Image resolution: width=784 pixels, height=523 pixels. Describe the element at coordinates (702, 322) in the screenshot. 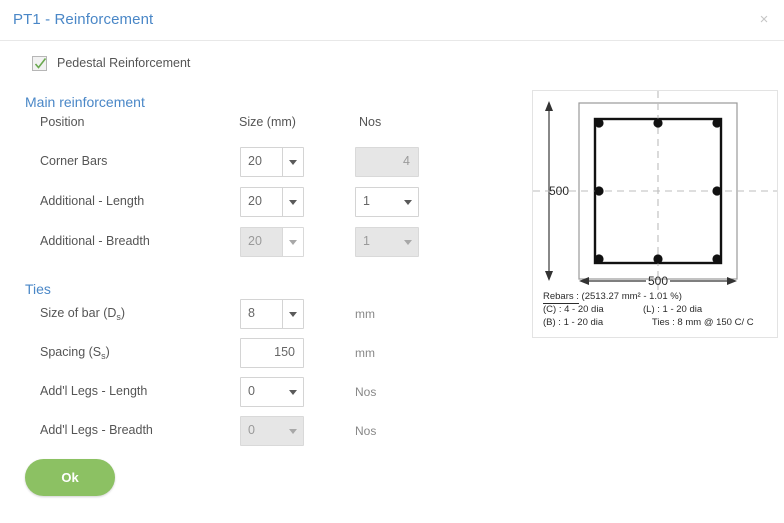

I see `ties-detail: Ties : 8 mm @ 150 C/ C` at that location.